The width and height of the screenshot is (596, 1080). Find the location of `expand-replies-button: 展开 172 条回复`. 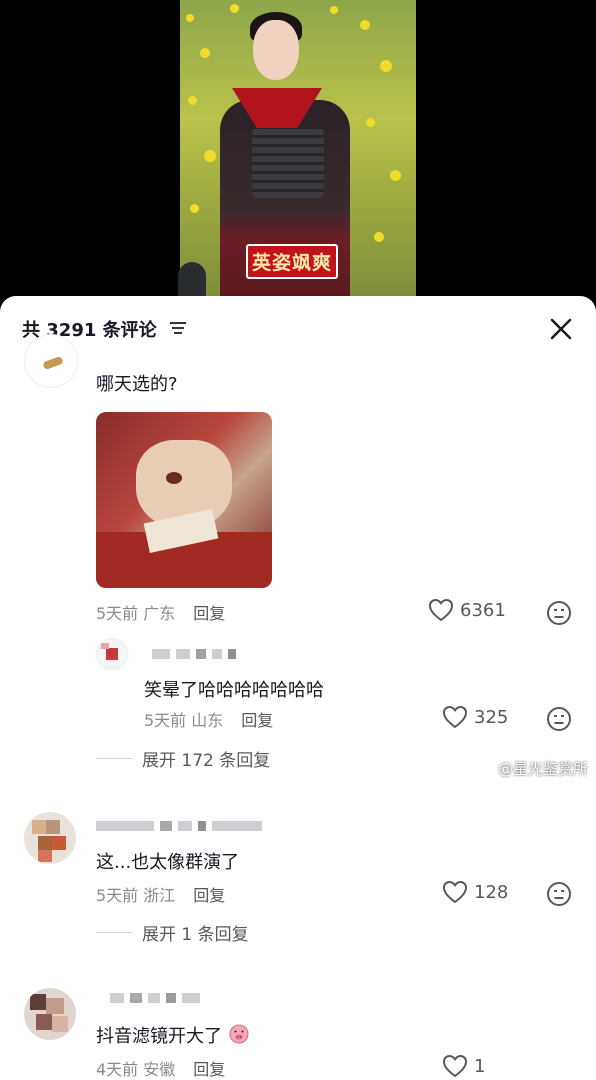

expand-replies-button: 展开 172 条回复 is located at coordinates (183, 758).